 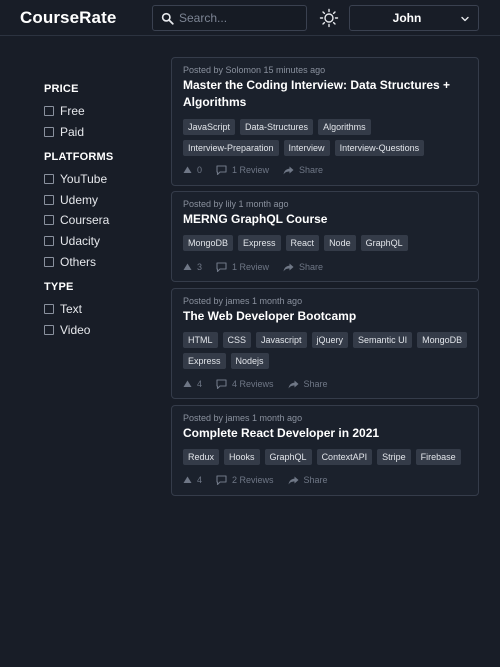 I want to click on tag: Javascript, so click(x=281, y=340).